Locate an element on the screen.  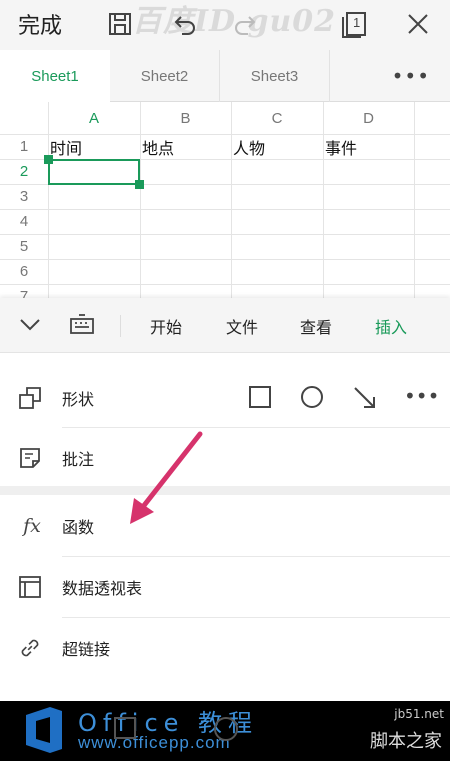
function-label: 函数 is located at coordinates (78, 527).